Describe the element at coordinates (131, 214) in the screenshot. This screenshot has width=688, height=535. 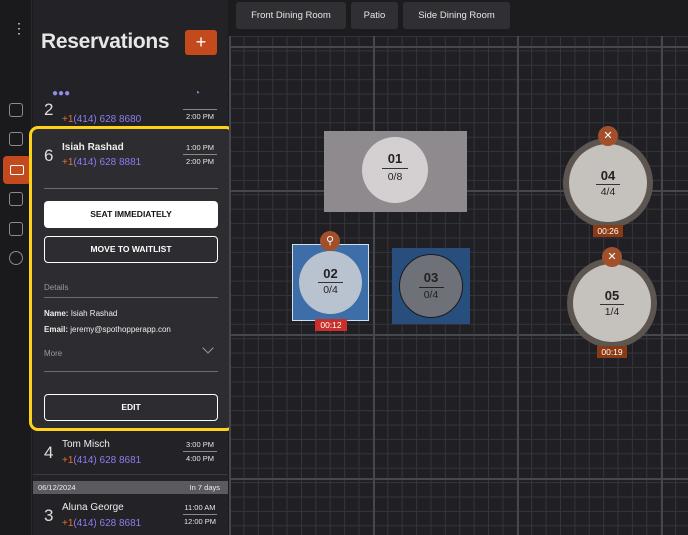
I see `seat-immediately-button: SEAT IMMEDIATELY` at that location.